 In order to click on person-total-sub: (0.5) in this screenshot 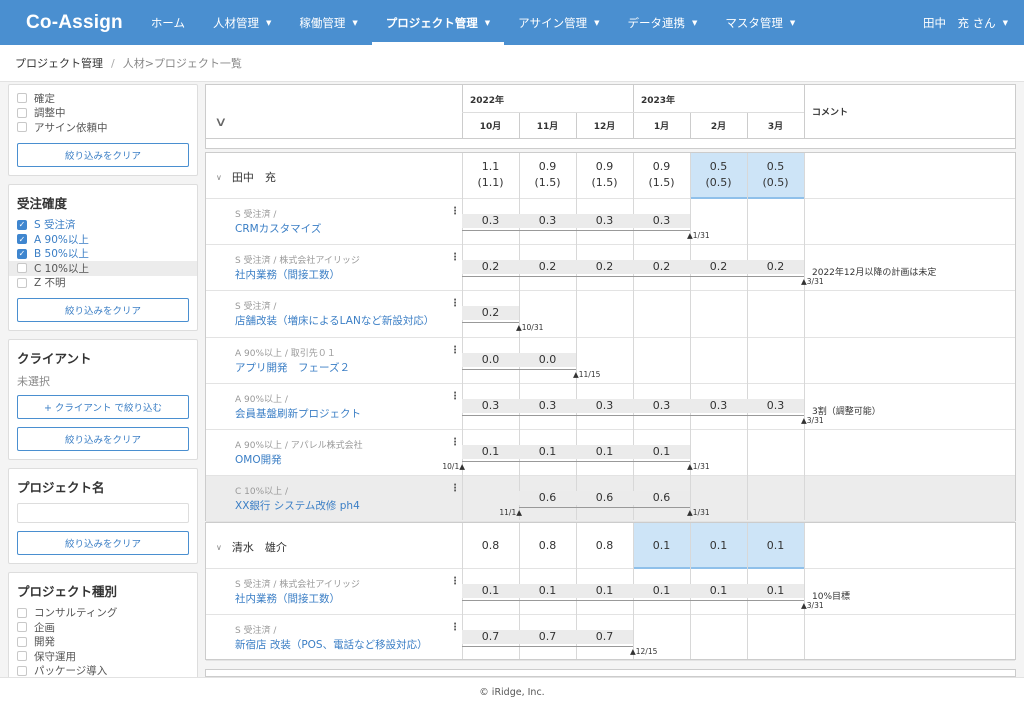, I will do `click(718, 182)`.